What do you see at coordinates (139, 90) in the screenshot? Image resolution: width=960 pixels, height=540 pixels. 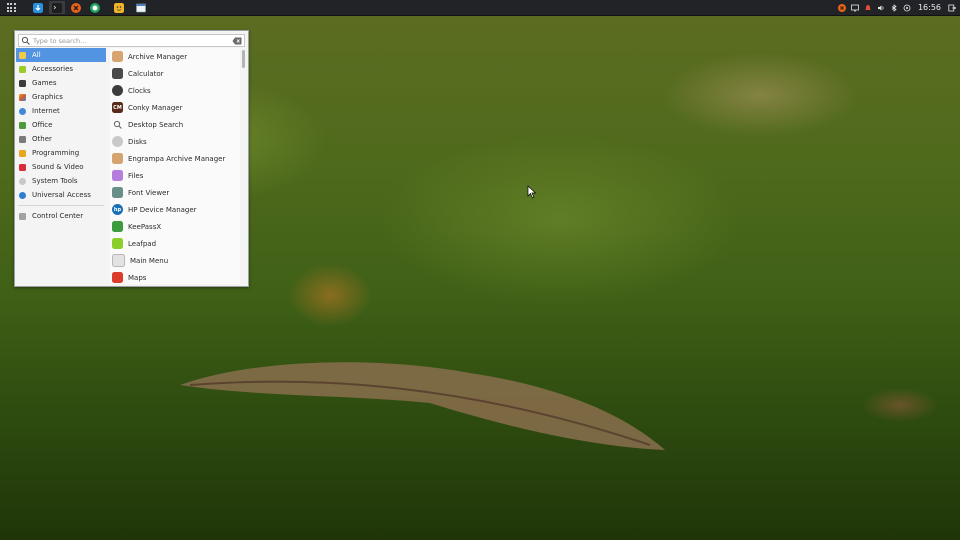 I see `app-label: Clocks` at bounding box center [139, 90].